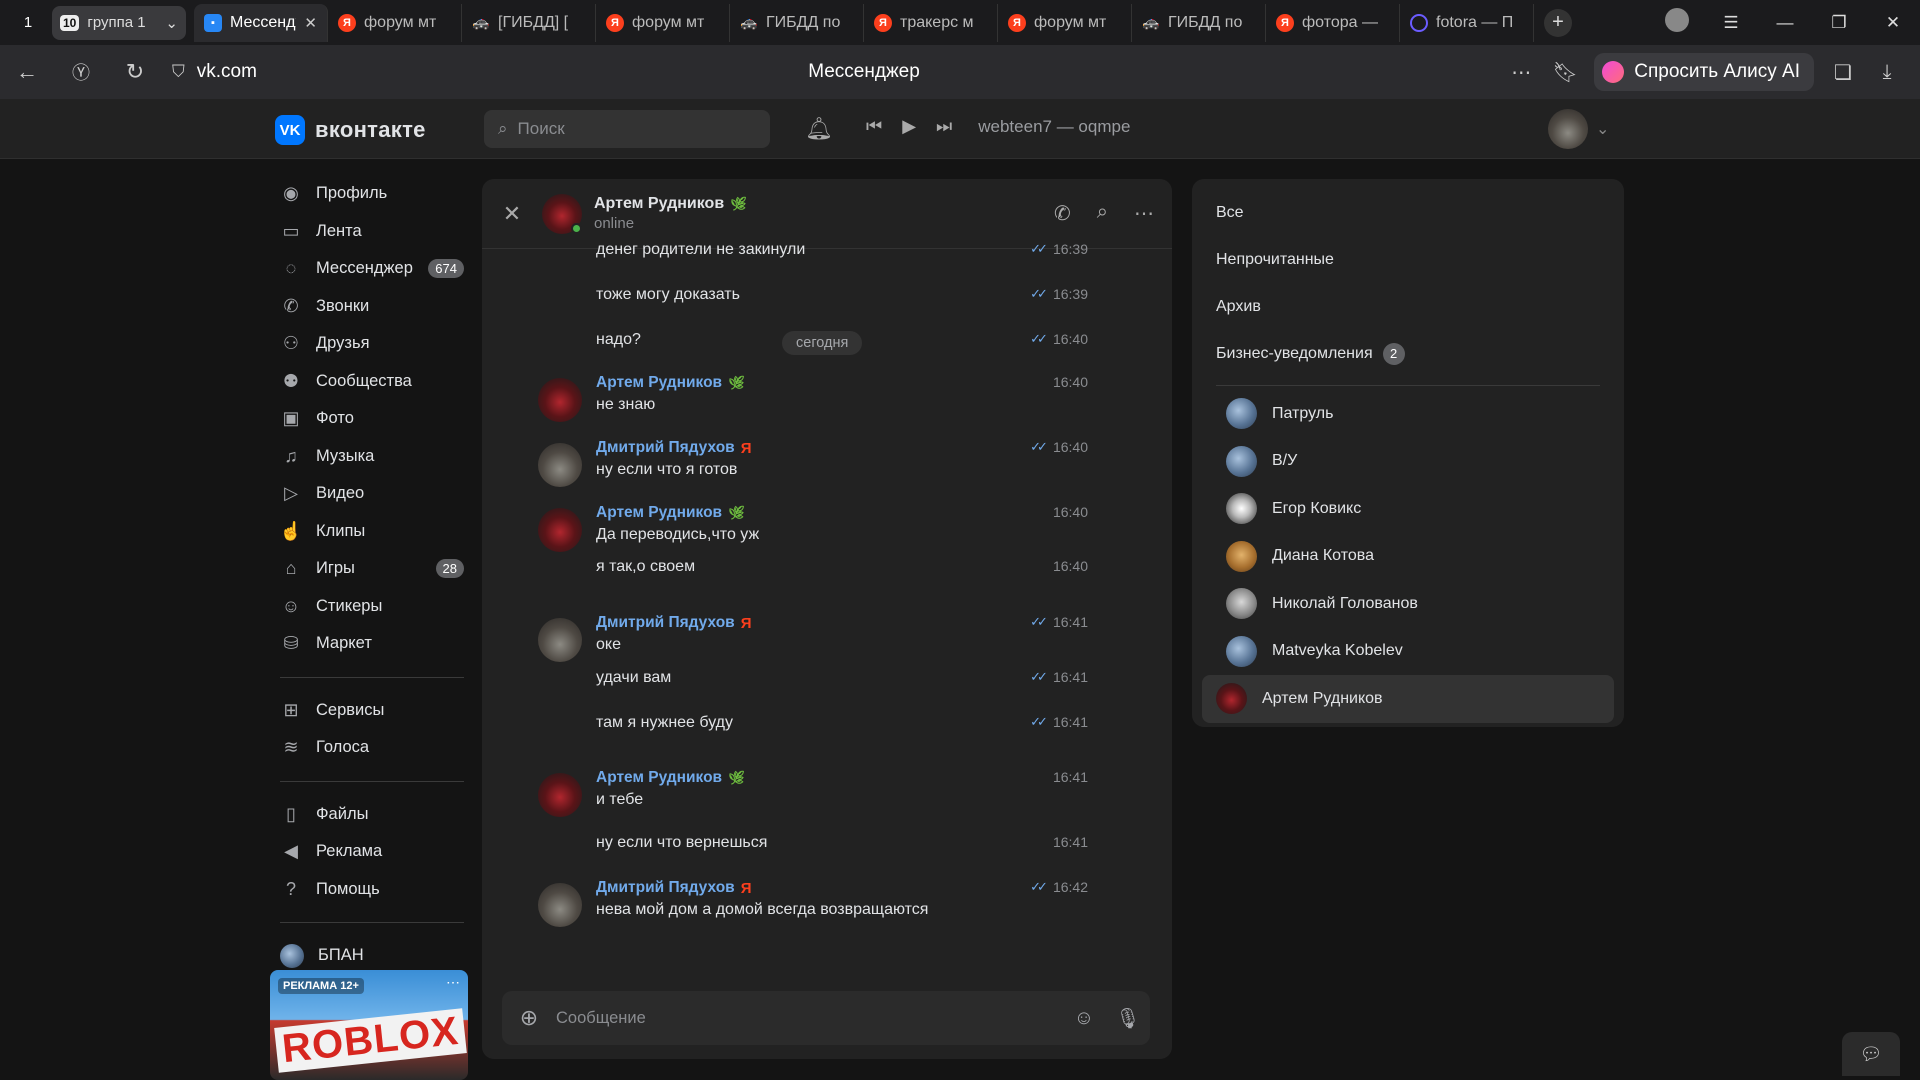  What do you see at coordinates (370, 569) in the screenshot?
I see `nav-item-games: ⌂ Игры 28` at bounding box center [370, 569].